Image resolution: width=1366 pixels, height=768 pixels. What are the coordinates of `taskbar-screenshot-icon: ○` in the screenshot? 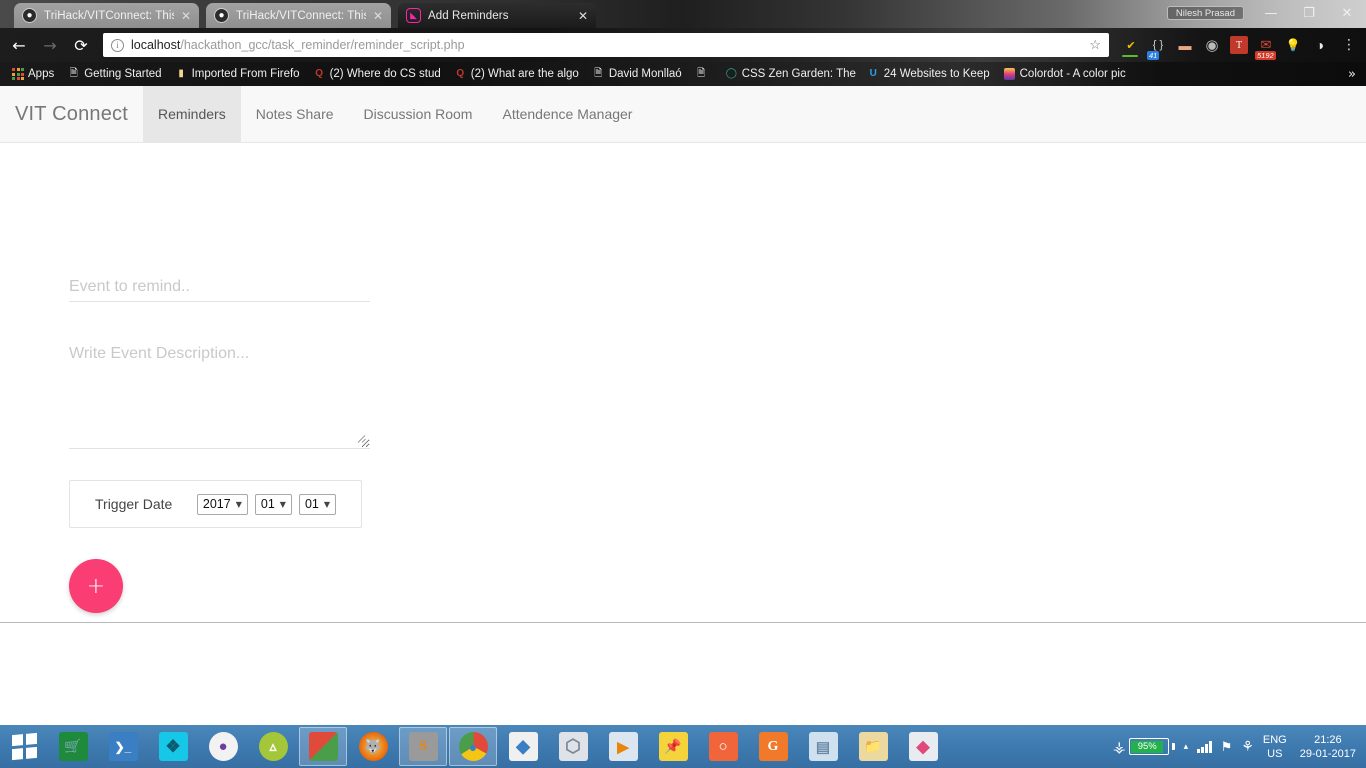 It's located at (723, 746).